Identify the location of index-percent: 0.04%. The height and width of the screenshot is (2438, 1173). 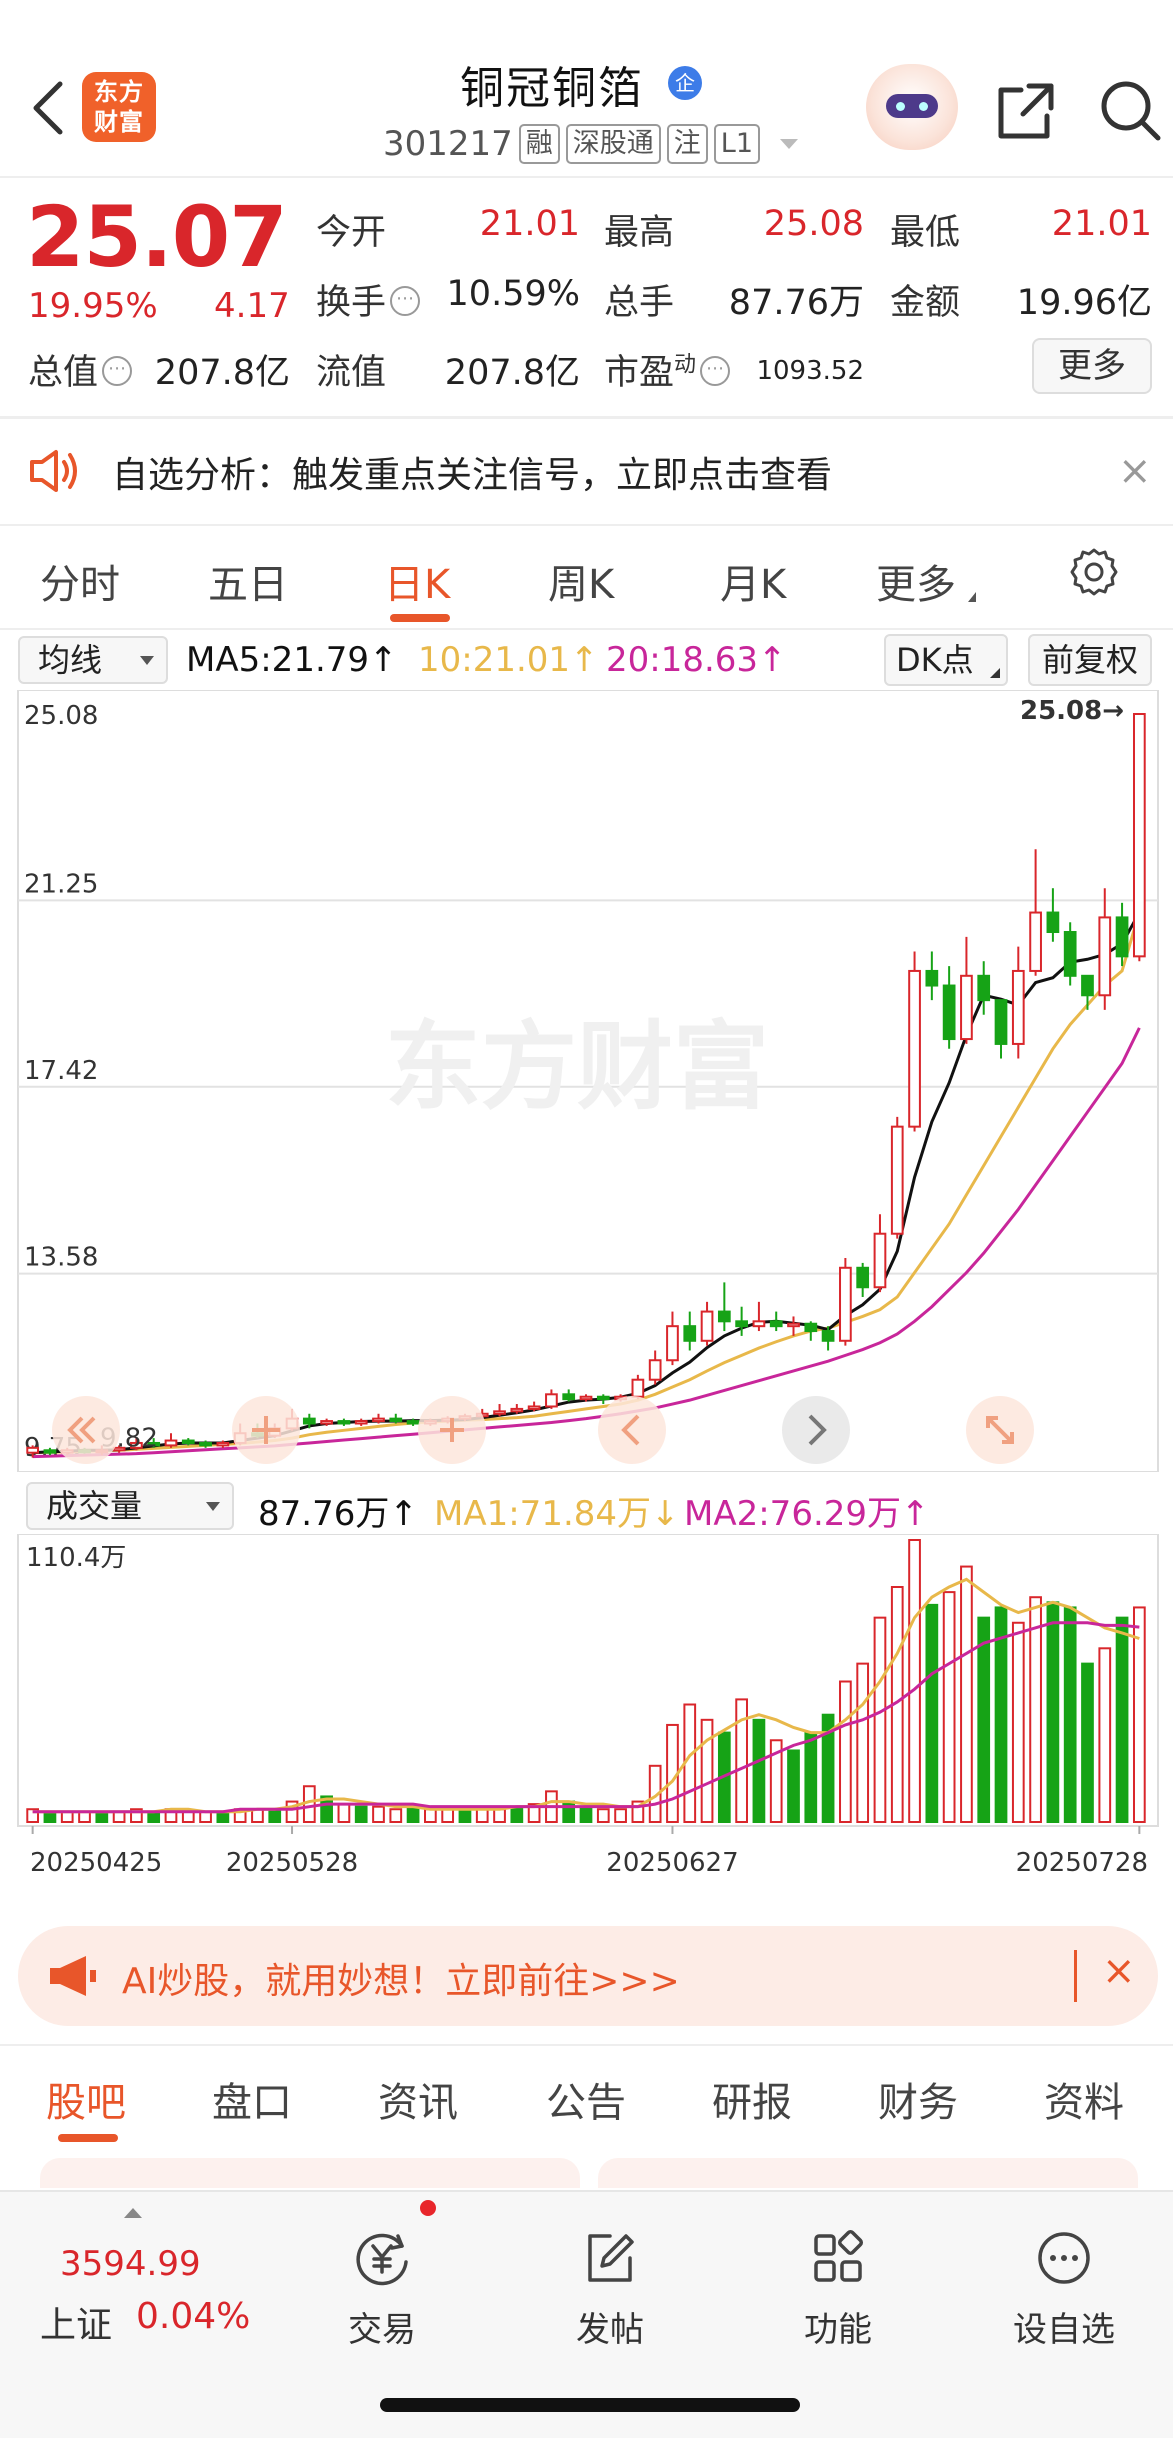
(193, 2316).